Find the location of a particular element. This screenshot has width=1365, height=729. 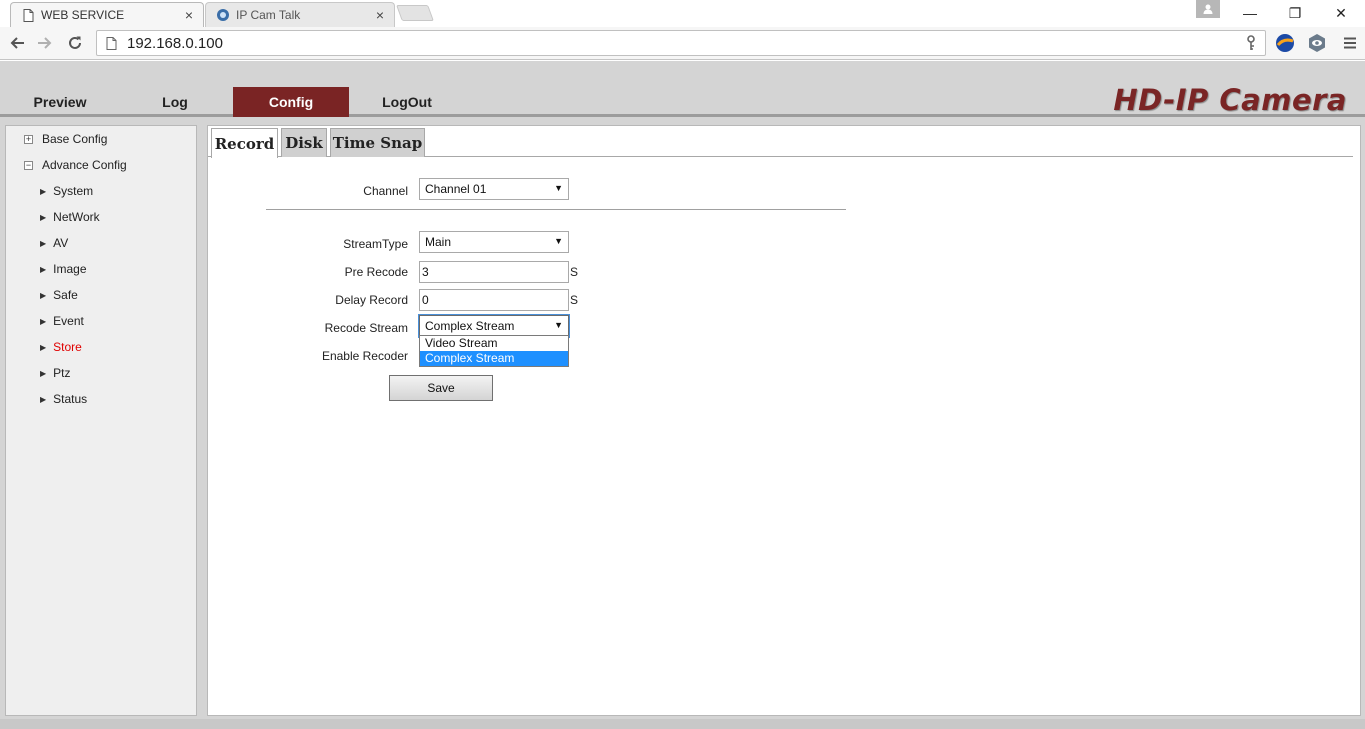

sidebar-group-label: Advance Config is located at coordinates (84, 165).